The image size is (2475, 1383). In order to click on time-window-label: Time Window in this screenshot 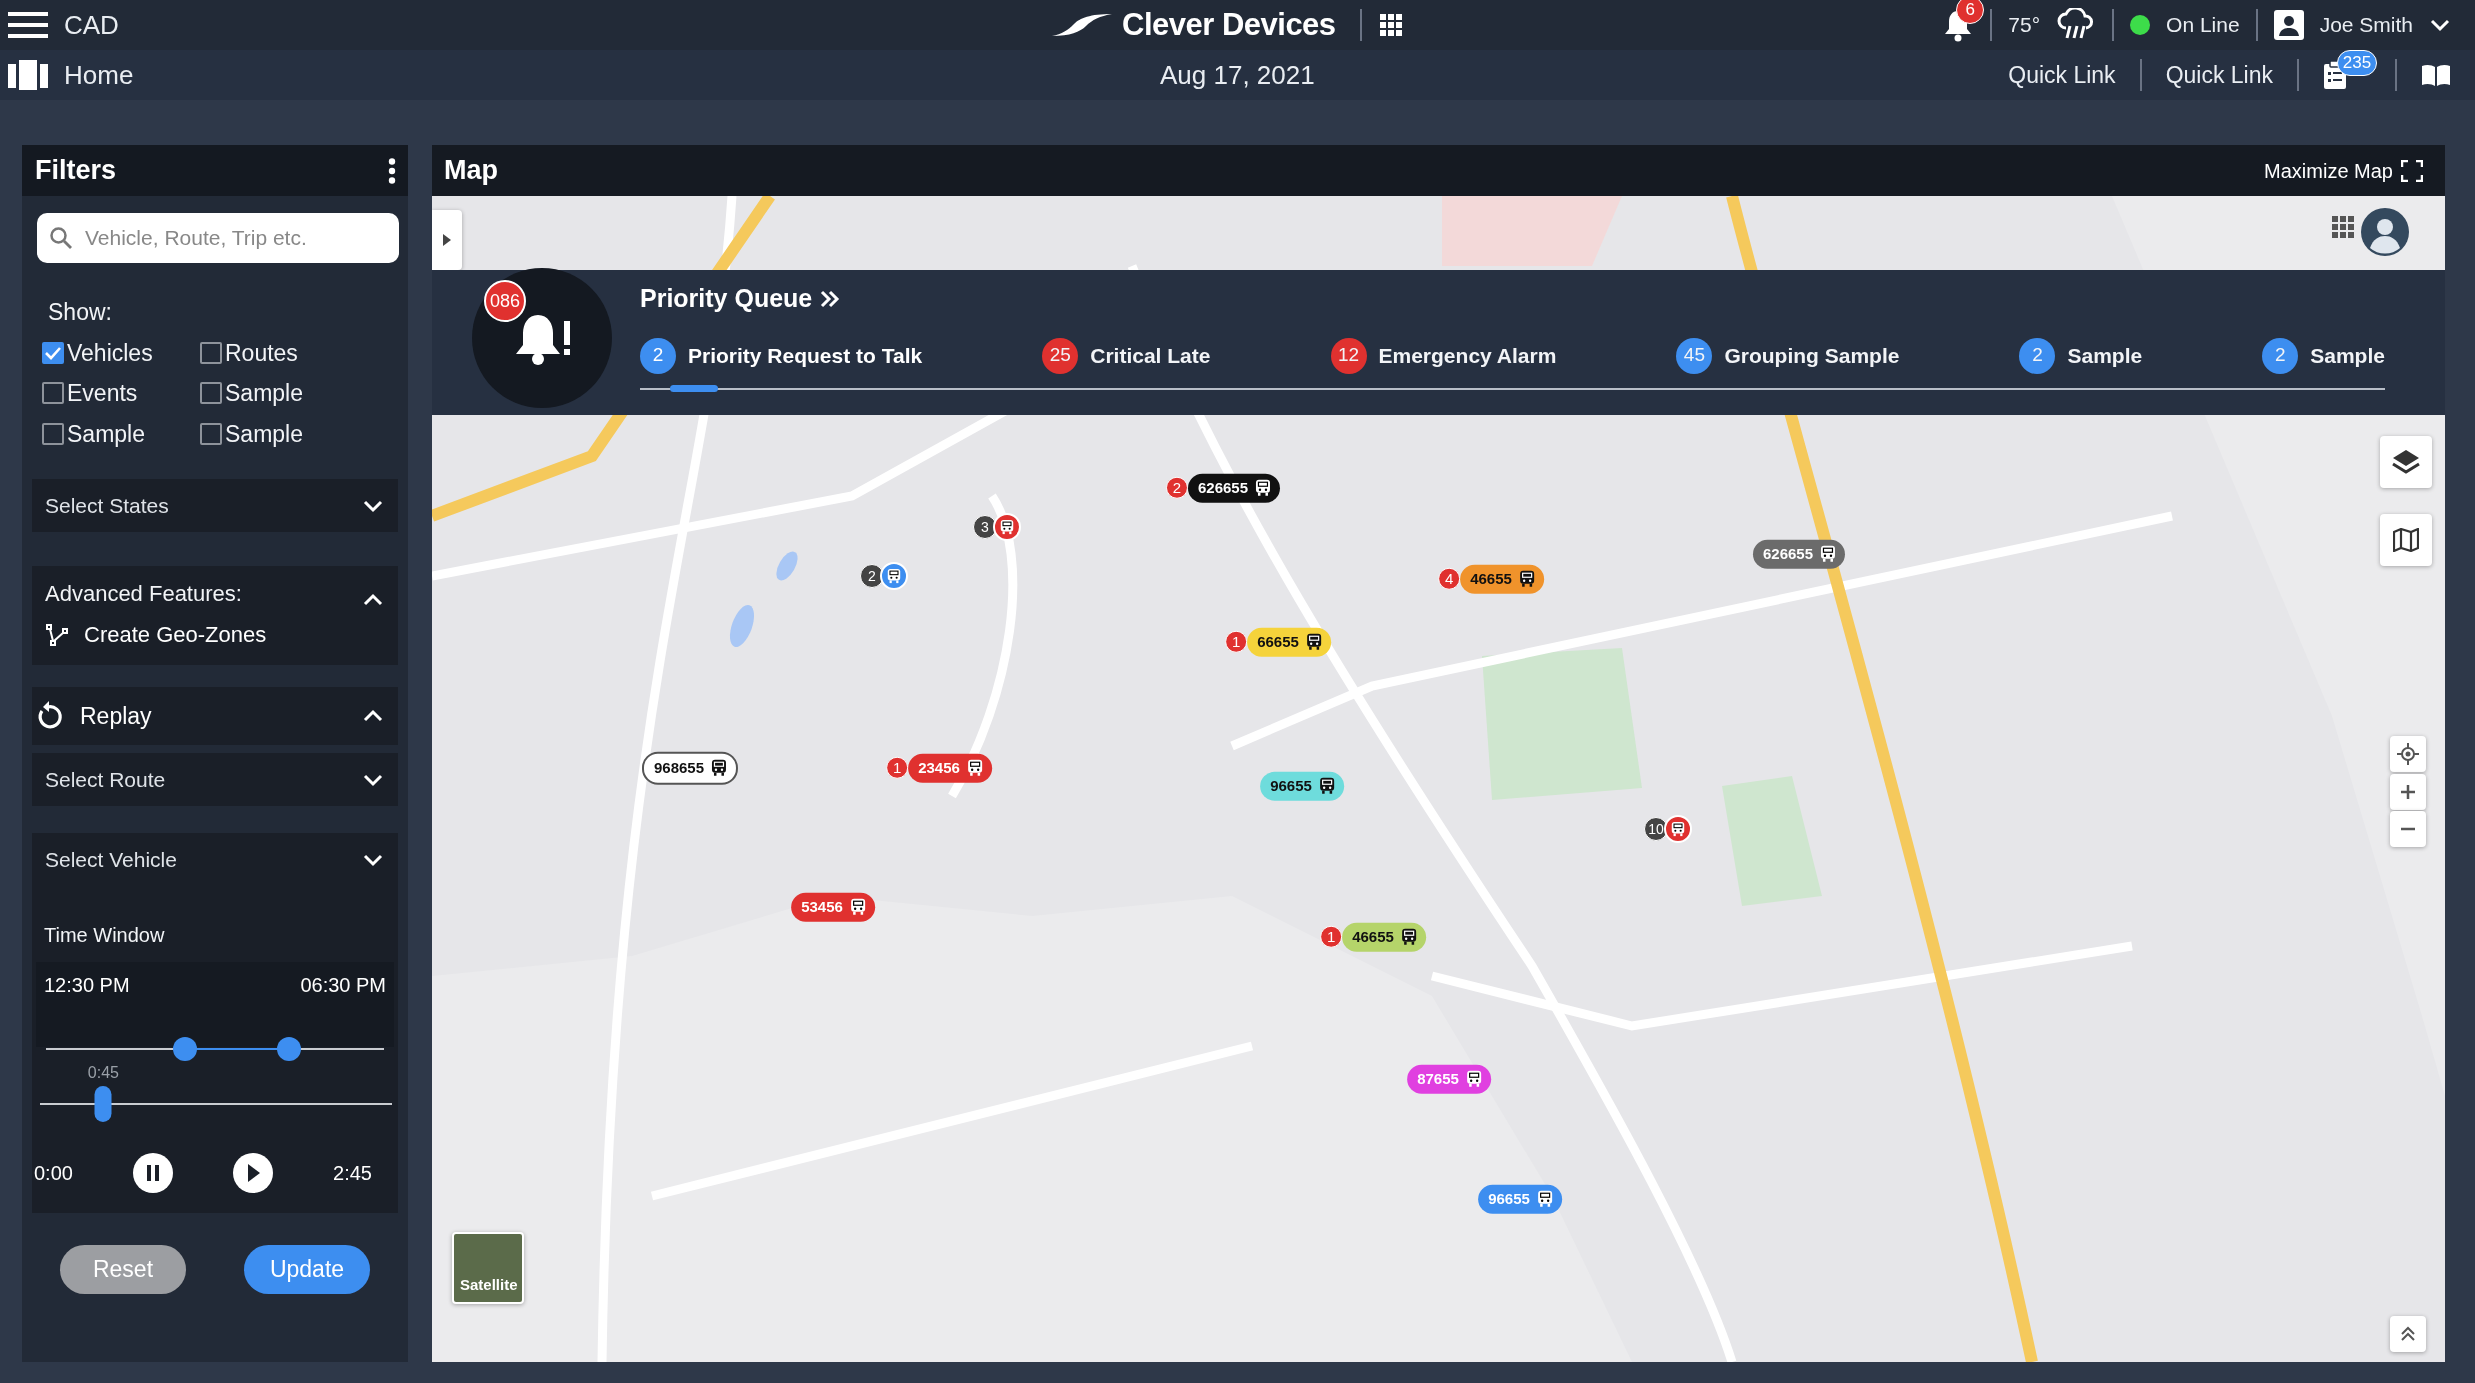, I will do `click(104, 935)`.